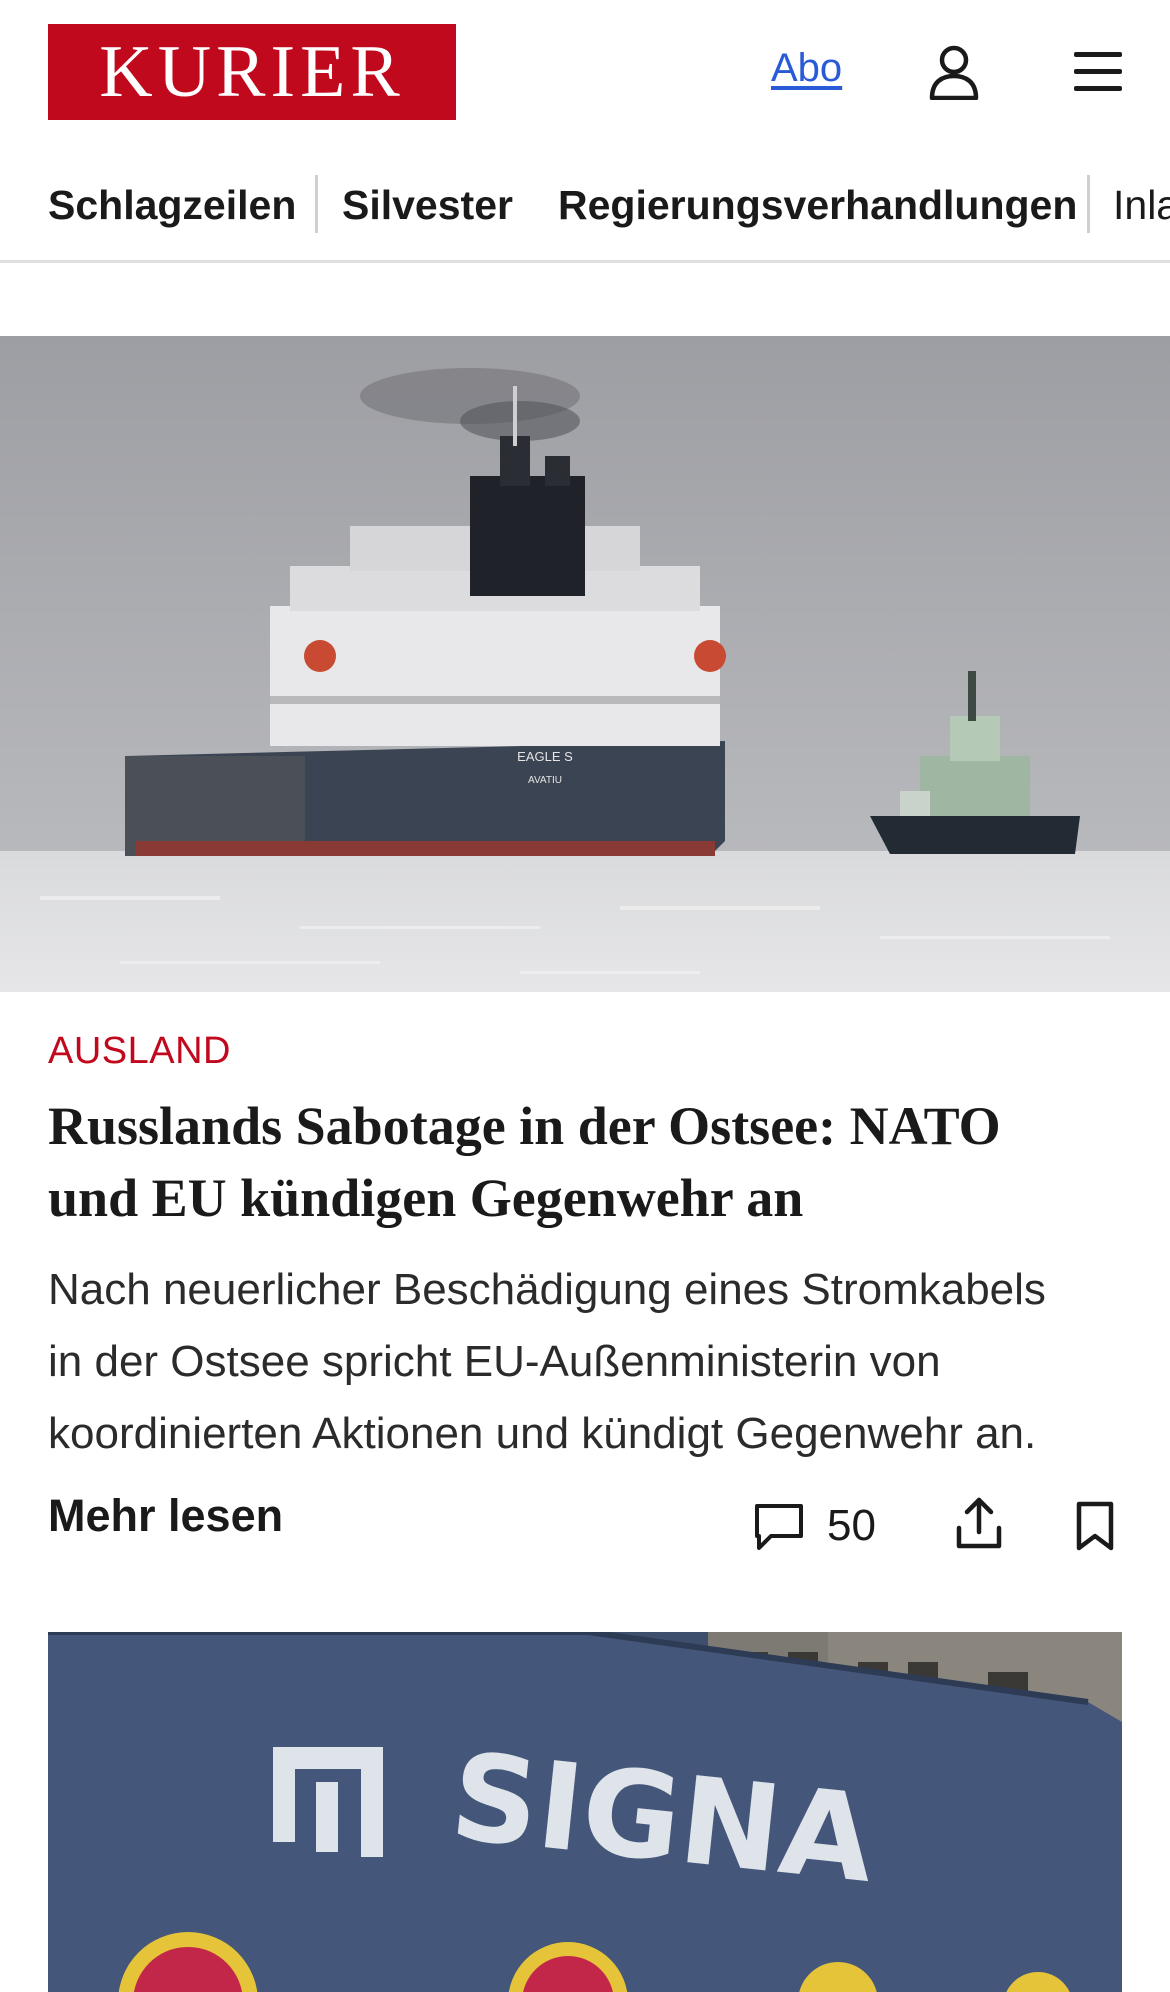 This screenshot has width=1170, height=1992. I want to click on abo-link: Abo, so click(806, 68).